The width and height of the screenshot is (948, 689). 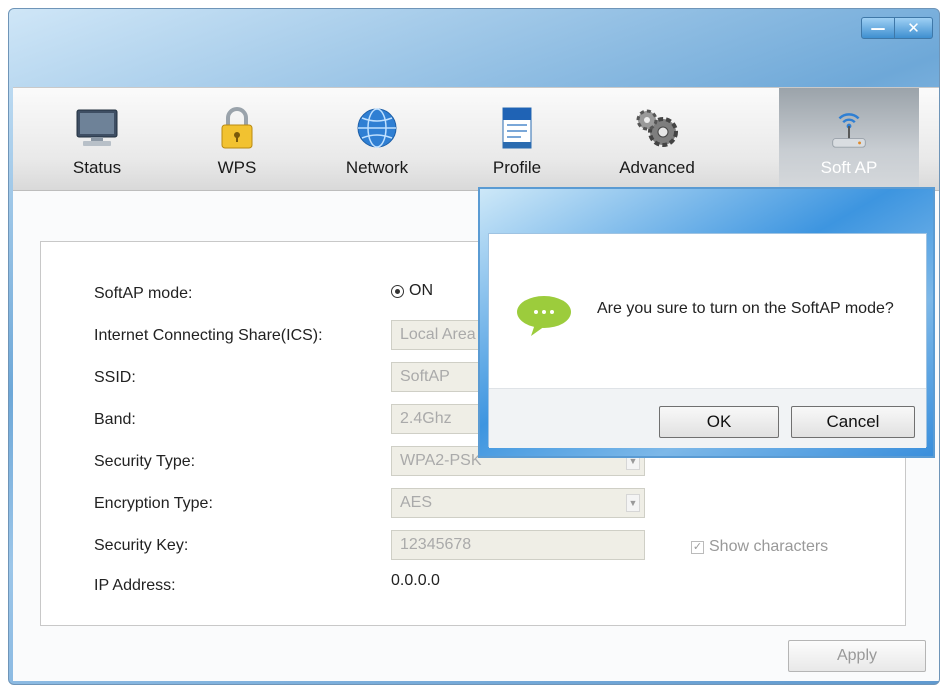 What do you see at coordinates (544, 318) in the screenshot?
I see `chat-bubble-icon` at bounding box center [544, 318].